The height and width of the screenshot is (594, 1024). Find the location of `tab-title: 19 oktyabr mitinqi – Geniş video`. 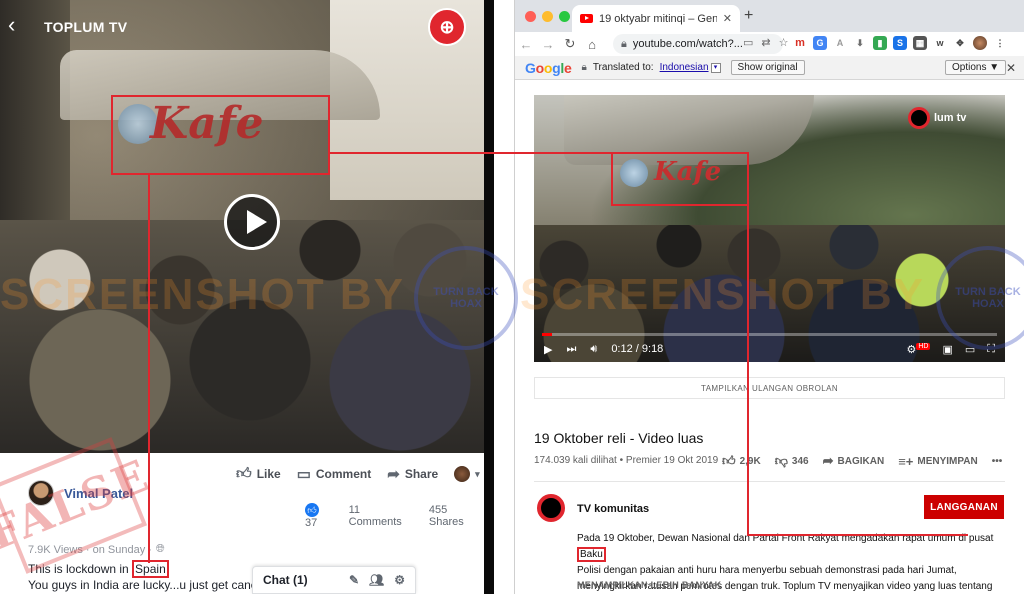

tab-title: 19 oktyabr mitinqi – Geniş video is located at coordinates (658, 18).